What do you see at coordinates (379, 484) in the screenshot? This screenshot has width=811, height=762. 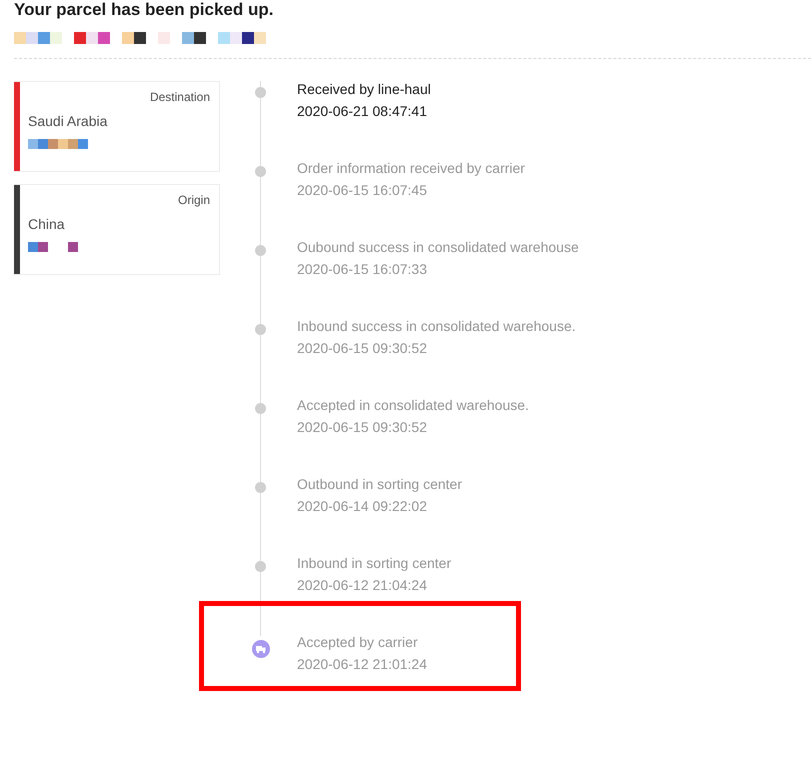 I see `event-label: Outbound in sorting center` at bounding box center [379, 484].